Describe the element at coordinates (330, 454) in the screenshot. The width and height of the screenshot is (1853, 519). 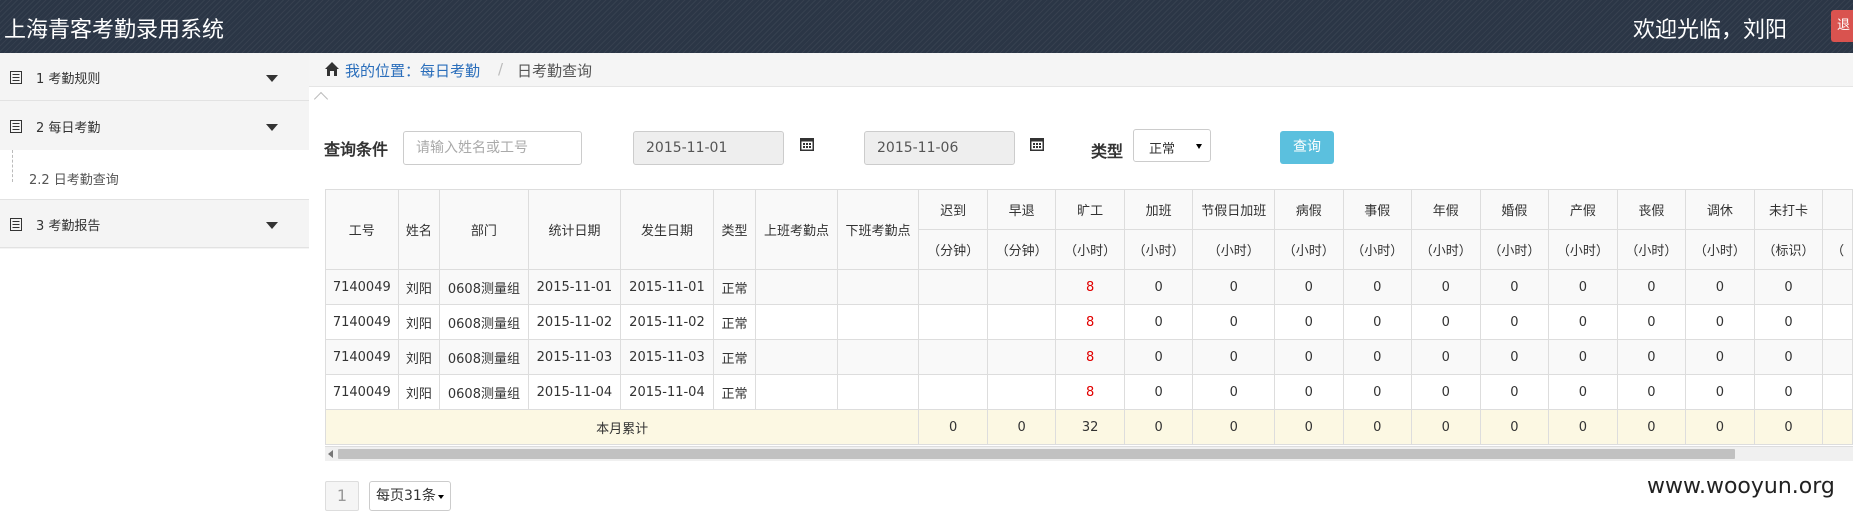
I see `scroll-left-icon` at that location.